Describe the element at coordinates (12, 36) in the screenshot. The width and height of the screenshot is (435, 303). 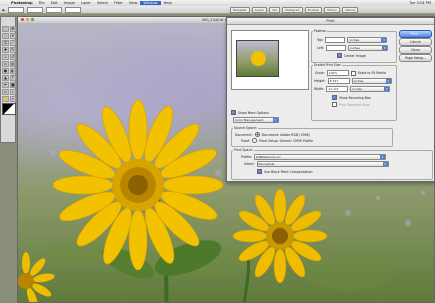
I see `magic-wand-tool-icon: ✦` at that location.